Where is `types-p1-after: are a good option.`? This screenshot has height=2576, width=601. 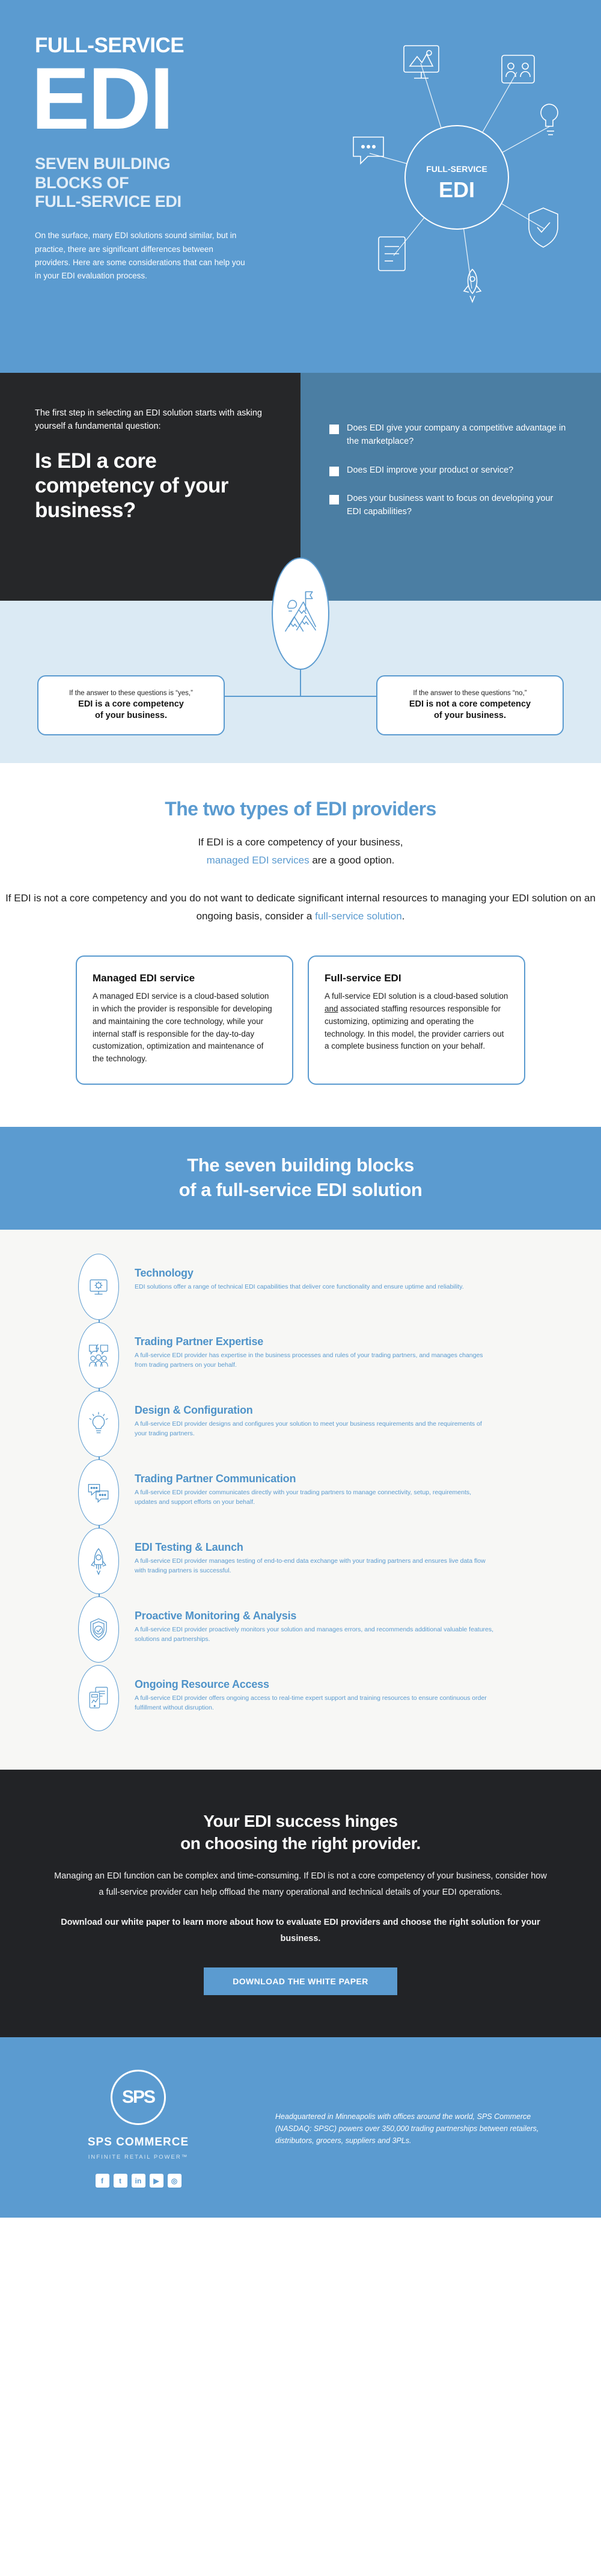
types-p1-after: are a good option. is located at coordinates (352, 860).